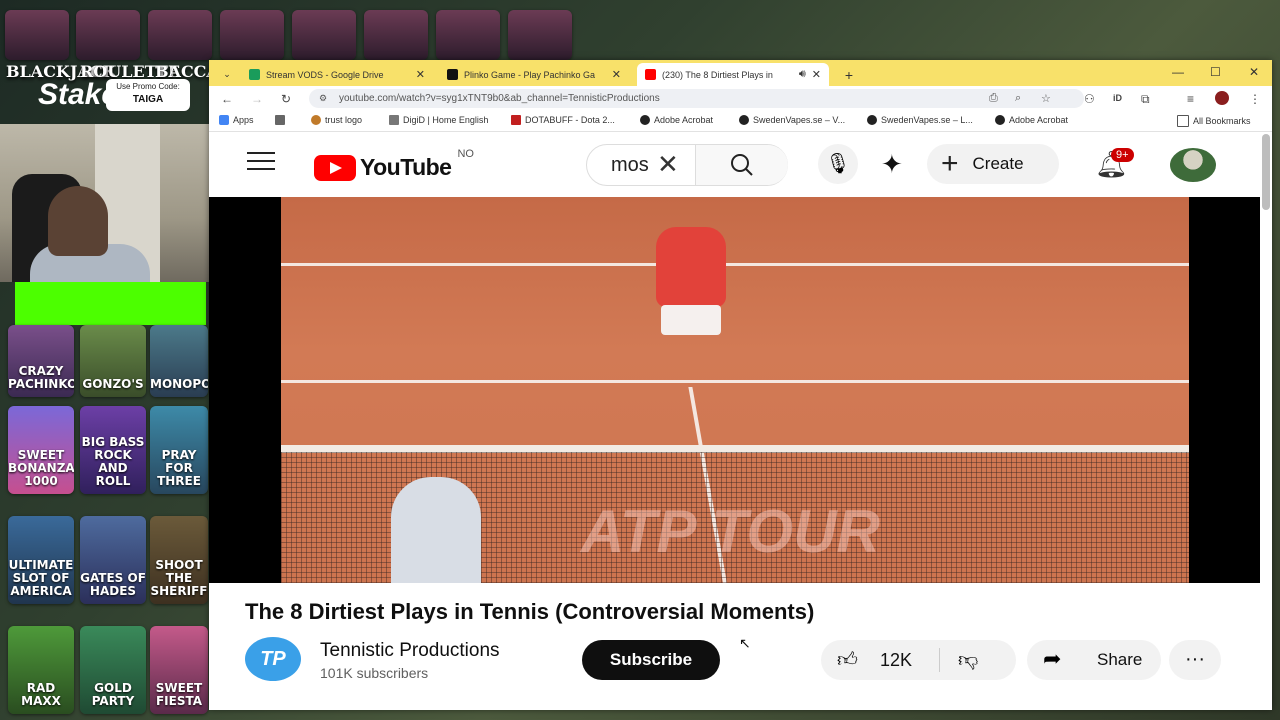  I want to click on search-query: mos, so click(630, 165).